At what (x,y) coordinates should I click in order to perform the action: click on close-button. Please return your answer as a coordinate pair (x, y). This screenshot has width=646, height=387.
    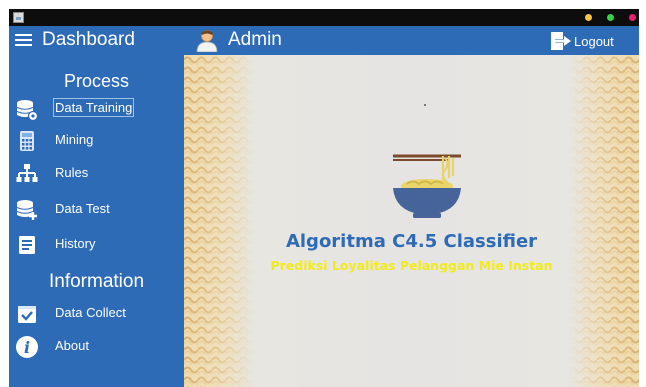
    Looking at the image, I should click on (632, 17).